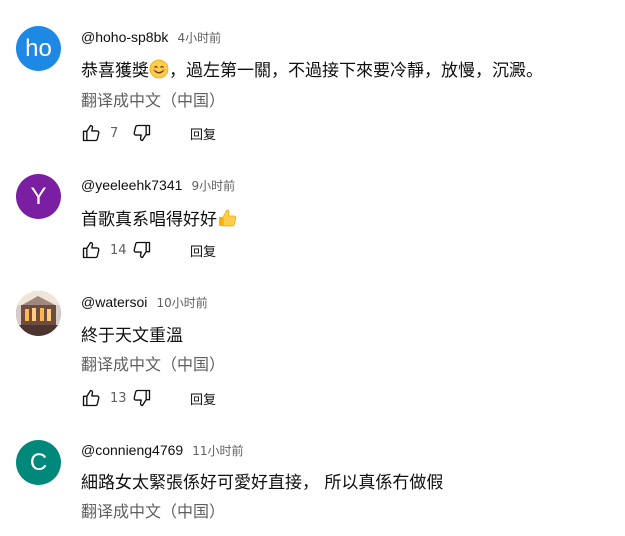 The image size is (625, 536). I want to click on comment-time: 9小时前, so click(214, 186).